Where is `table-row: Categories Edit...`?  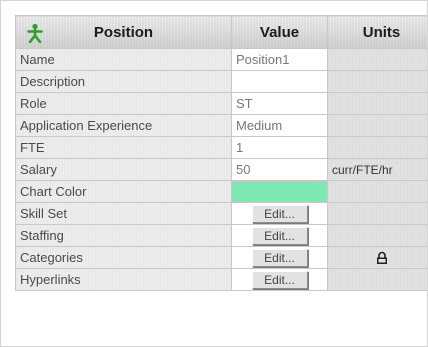
table-row: Categories Edit... is located at coordinates (221, 257).